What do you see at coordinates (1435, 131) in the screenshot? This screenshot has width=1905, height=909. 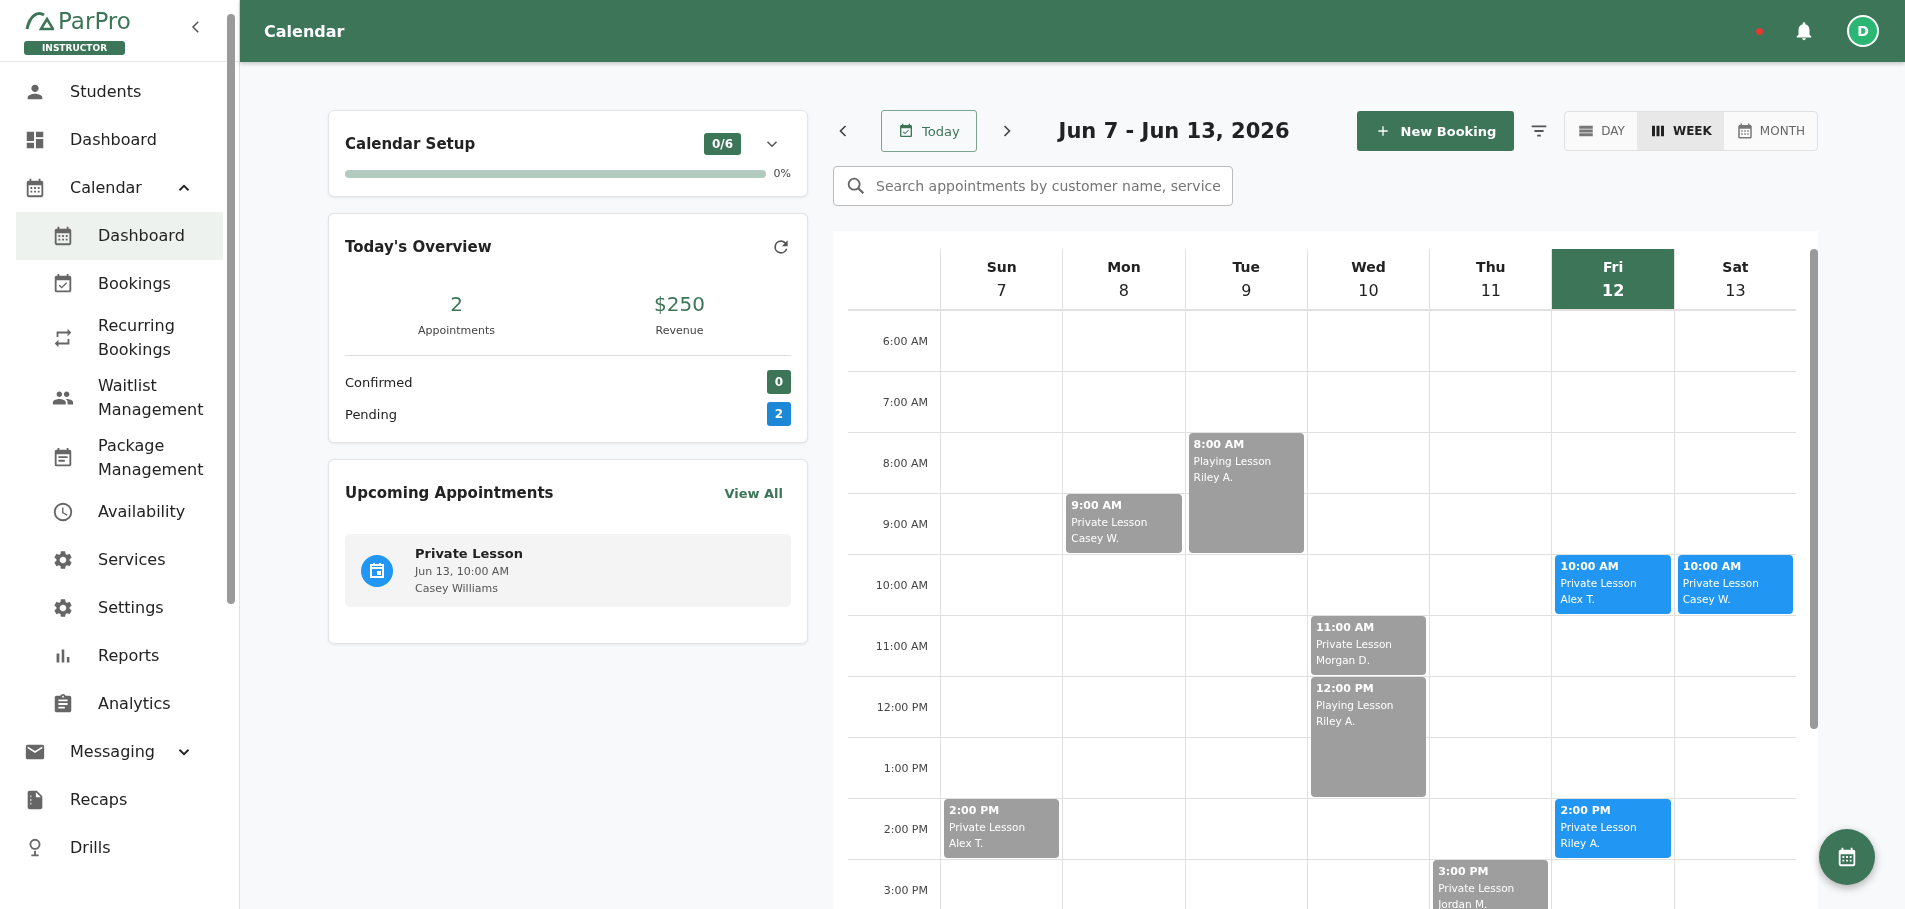 I see `new-booking-button: New Booking` at bounding box center [1435, 131].